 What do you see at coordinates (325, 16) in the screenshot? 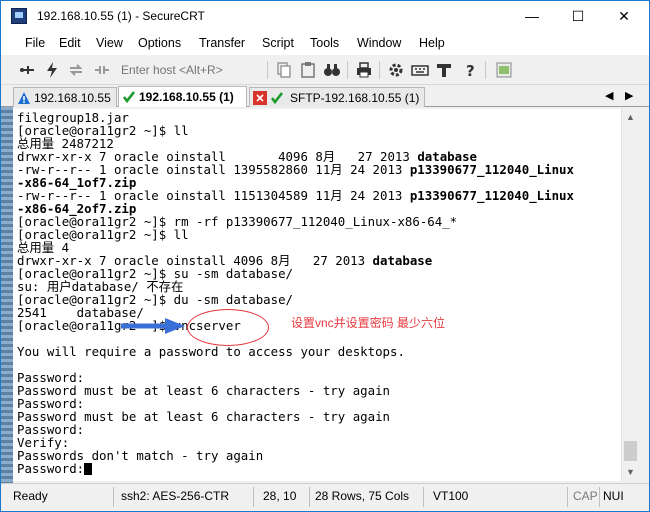
I see `title-bar: 192.168.10.55 (1) - SecureCRT — ☐ ✕` at bounding box center [325, 16].